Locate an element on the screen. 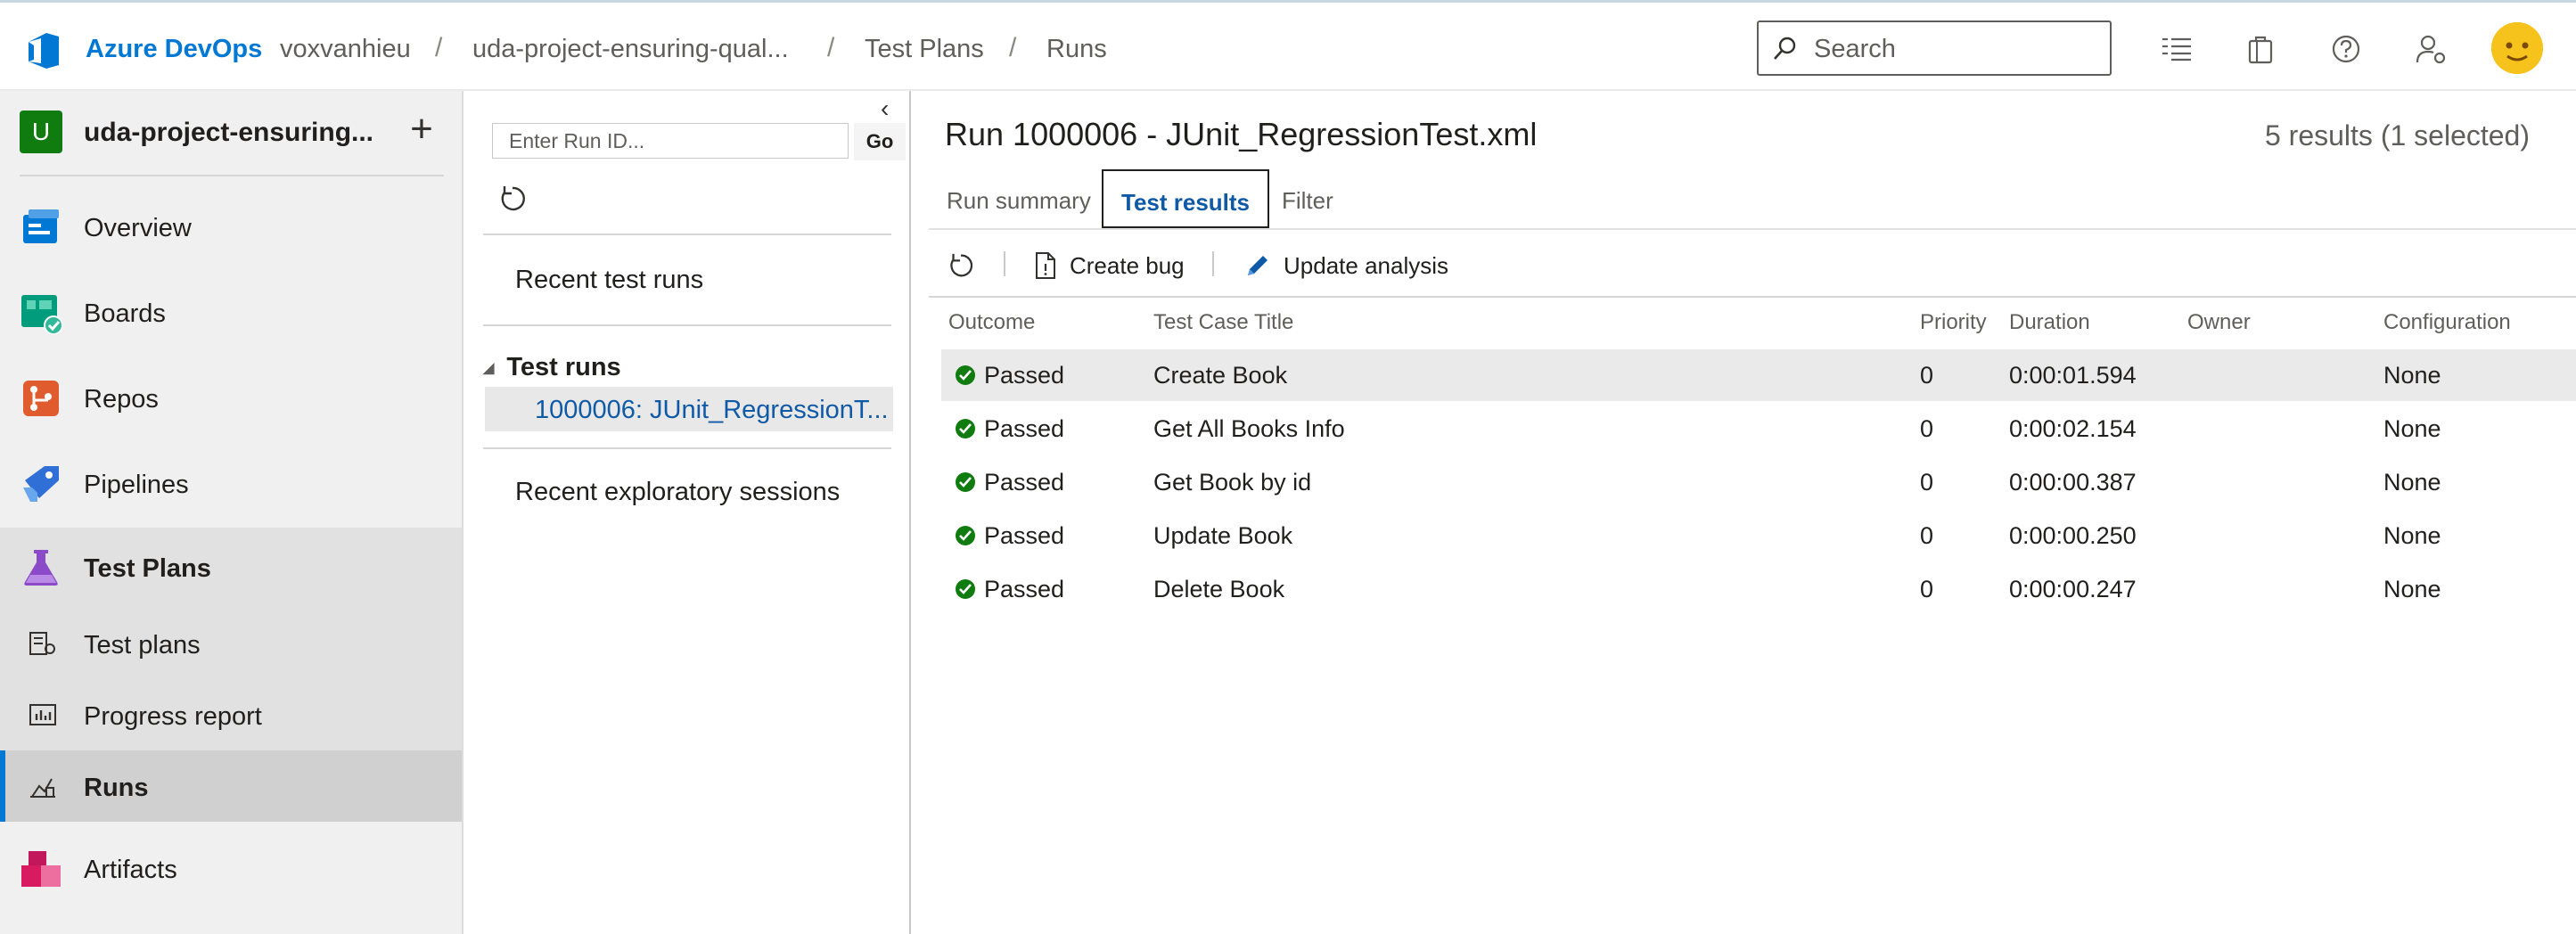  search-box is located at coordinates (1934, 48).